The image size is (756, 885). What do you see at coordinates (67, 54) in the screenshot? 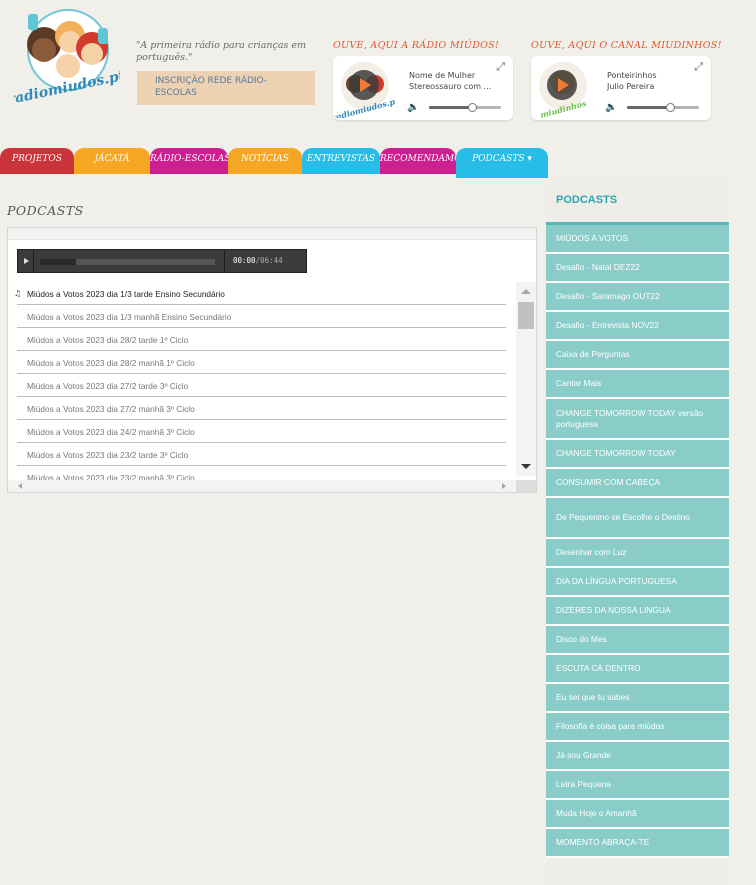
I see `site-logo: radiomiudos.pt` at bounding box center [67, 54].